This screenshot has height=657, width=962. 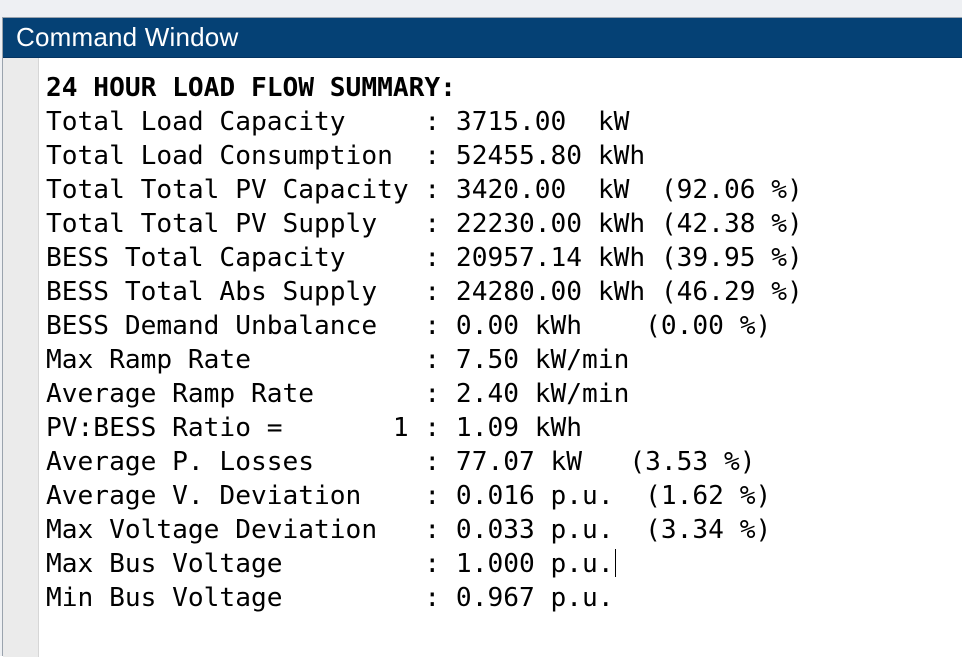 I want to click on output-line-max-bus-voltage: Max Bus Voltage : 1.000 p.u., so click(x=424, y=564).